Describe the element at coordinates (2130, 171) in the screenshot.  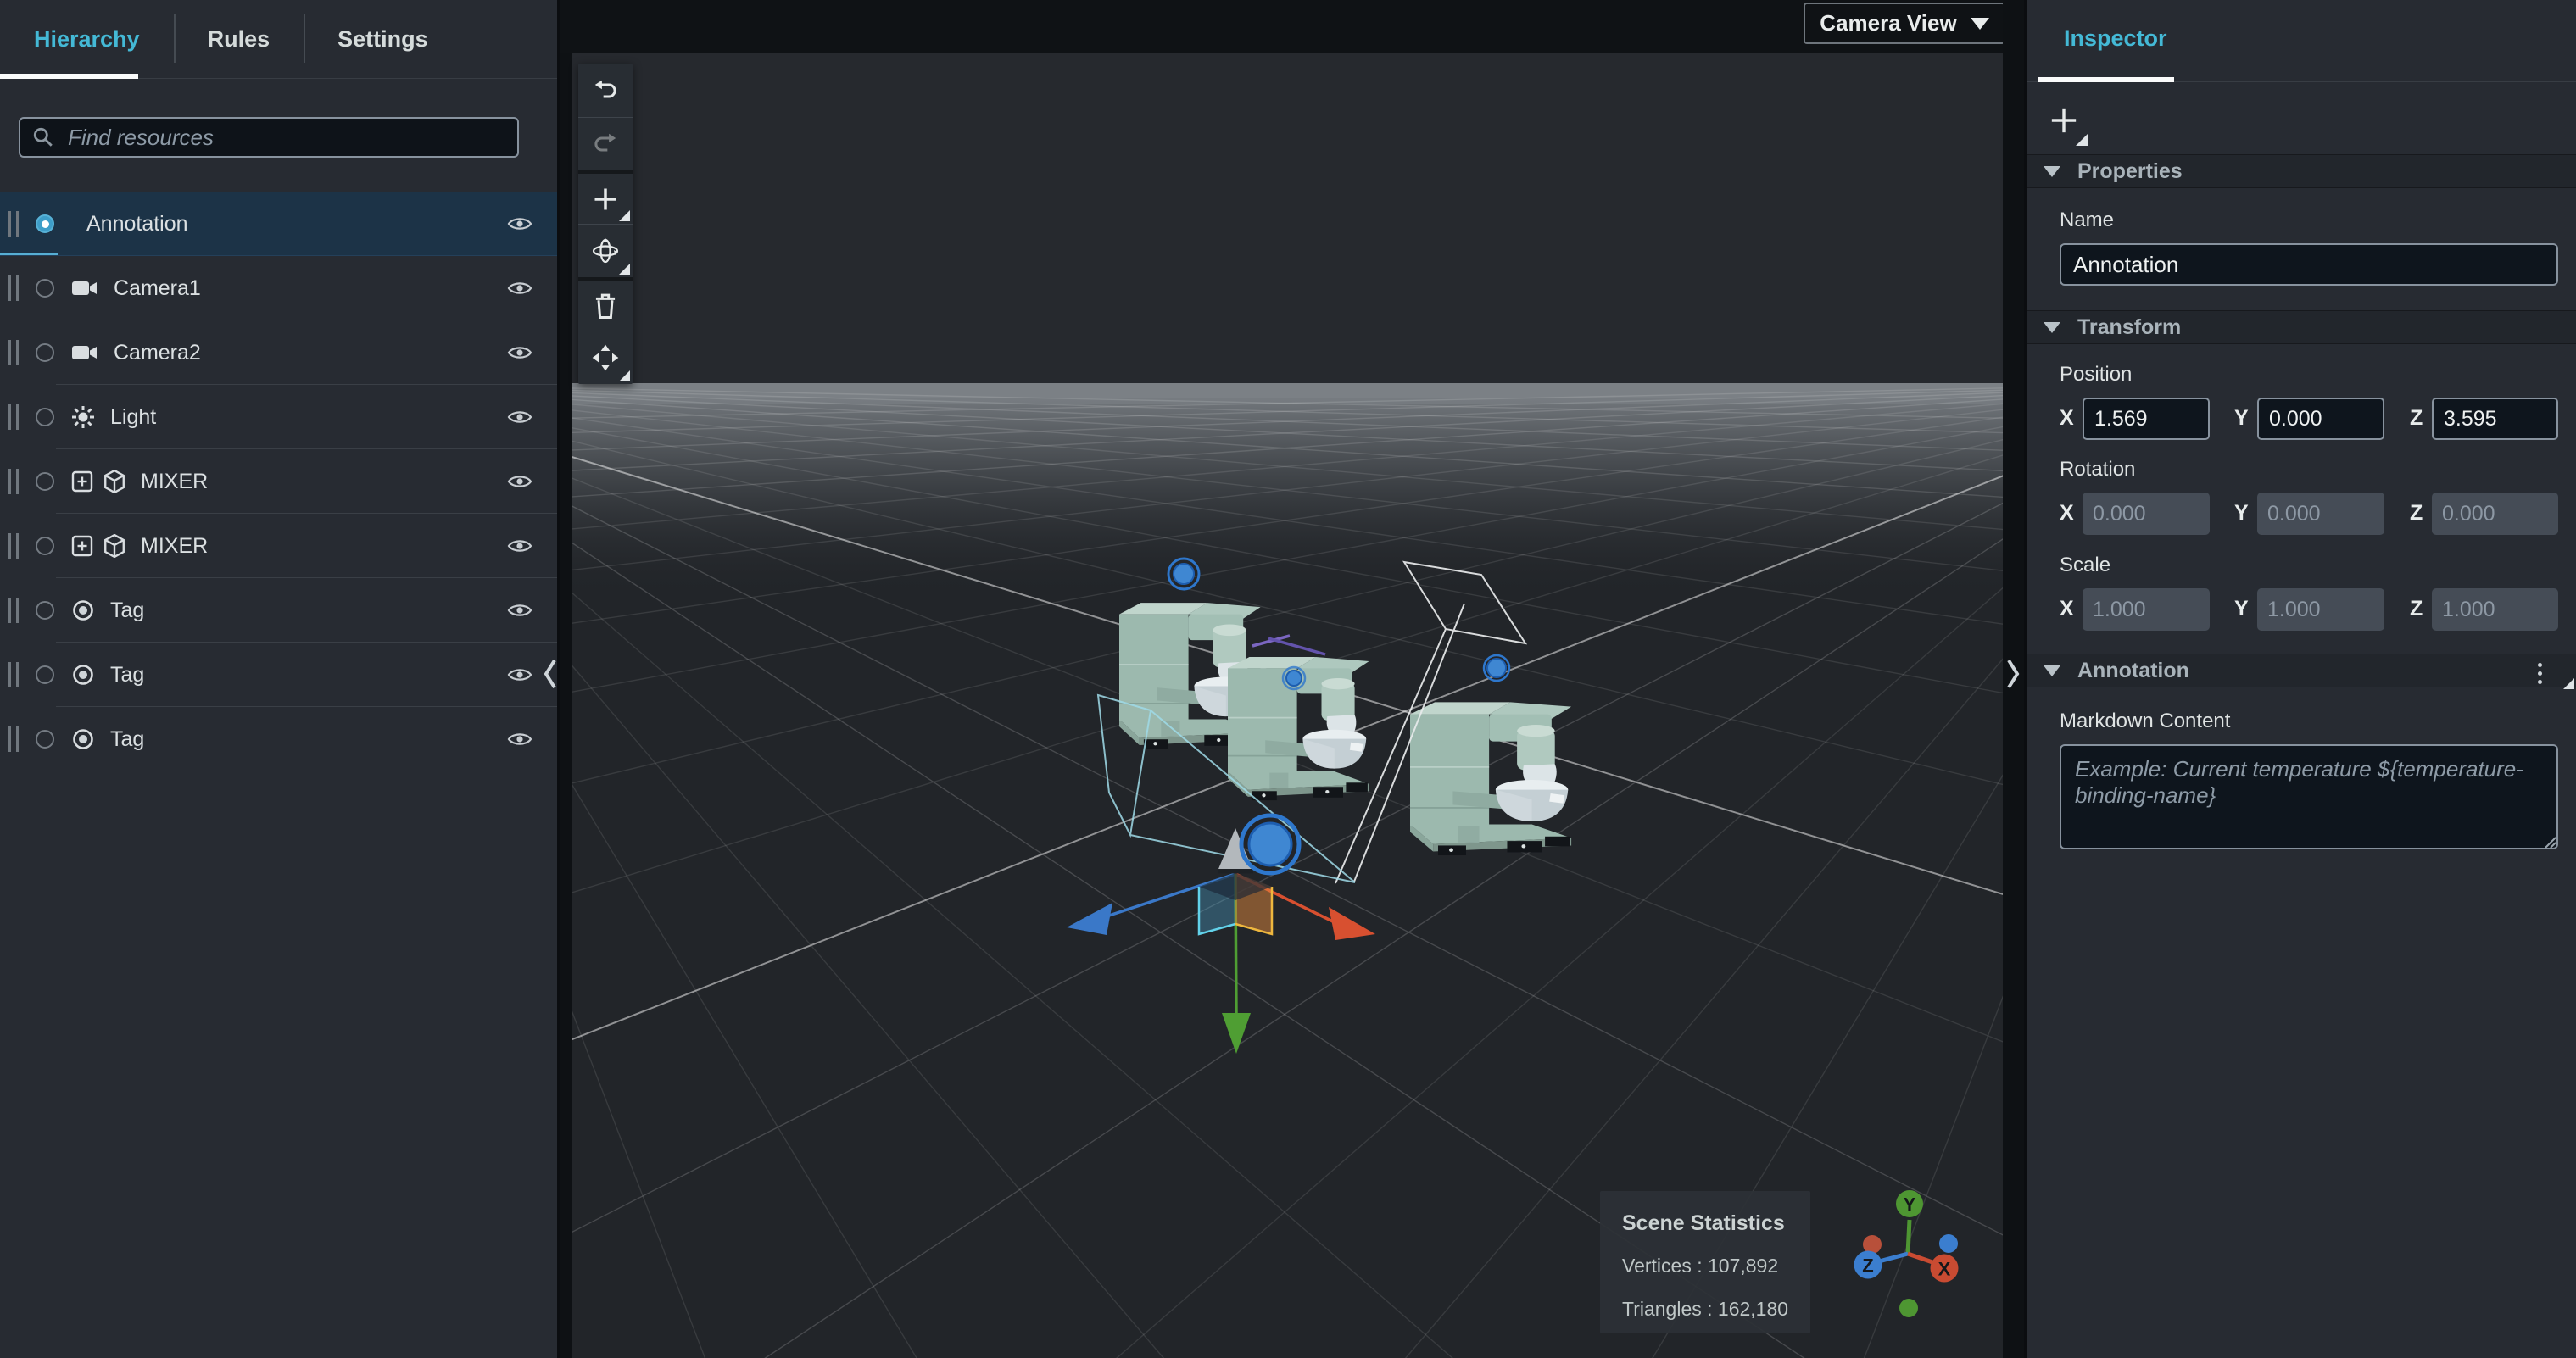
I see `section-title: Properties` at that location.